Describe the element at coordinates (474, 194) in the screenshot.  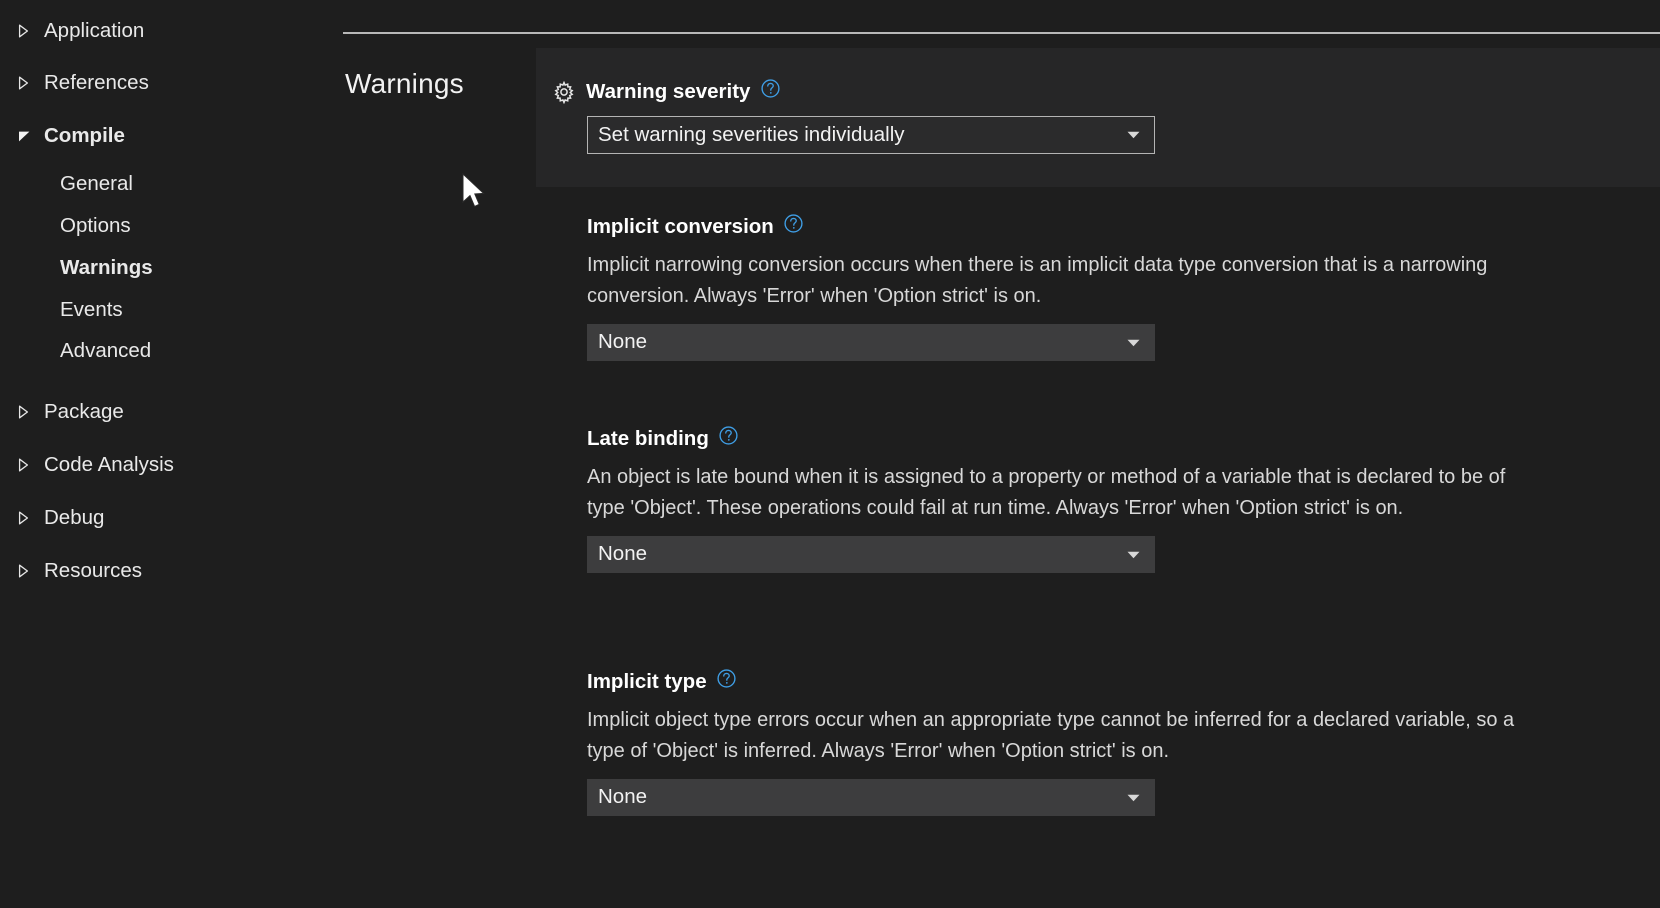
I see `mouse-pointer-icon` at that location.